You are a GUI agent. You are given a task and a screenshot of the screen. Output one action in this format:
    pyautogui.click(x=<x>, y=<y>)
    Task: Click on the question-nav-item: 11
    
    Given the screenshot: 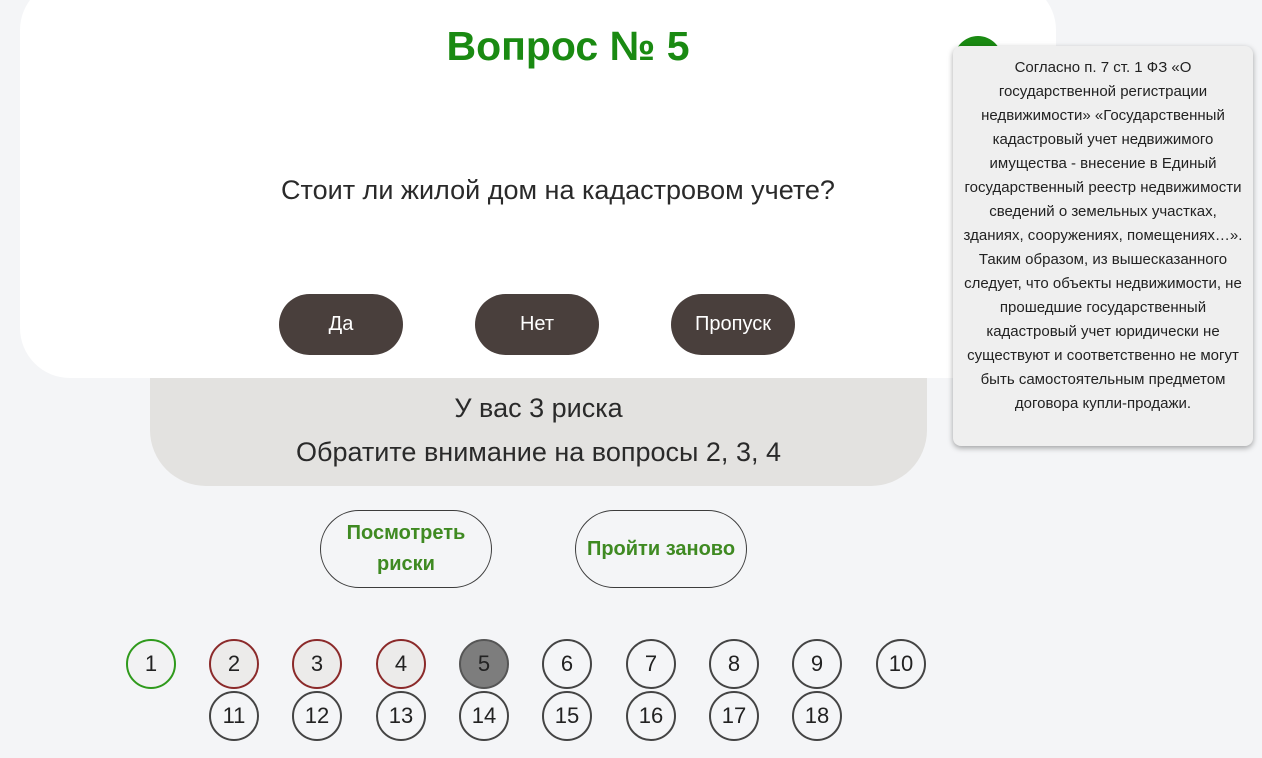 What is the action you would take?
    pyautogui.click(x=234, y=716)
    